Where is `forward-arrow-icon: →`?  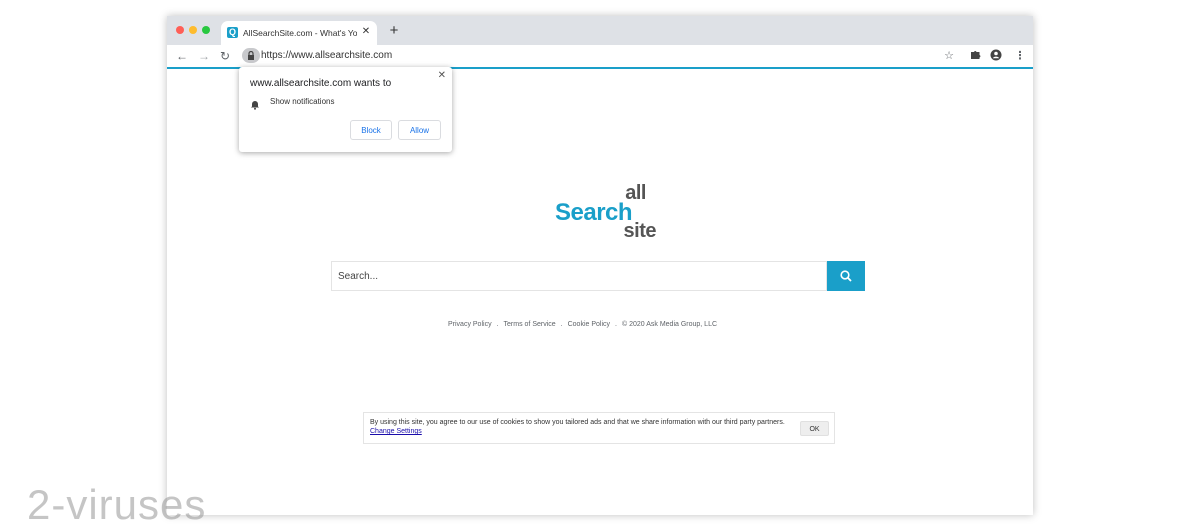 forward-arrow-icon: → is located at coordinates (204, 56).